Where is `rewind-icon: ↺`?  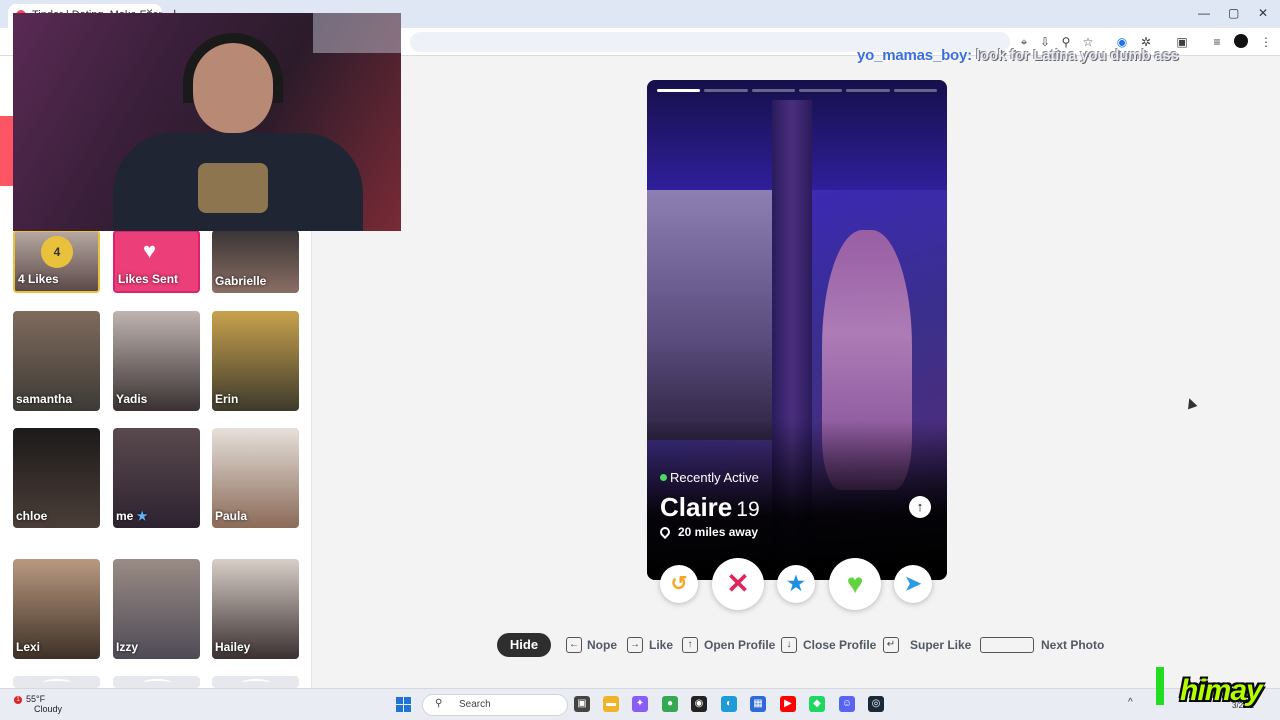
rewind-icon: ↺ is located at coordinates (679, 584).